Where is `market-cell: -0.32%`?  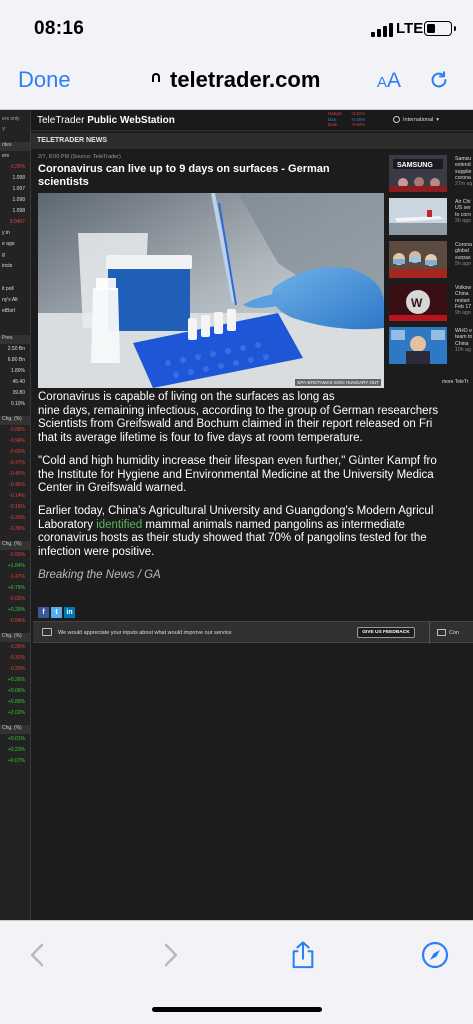
market-cell: -0.32% is located at coordinates (17, 658).